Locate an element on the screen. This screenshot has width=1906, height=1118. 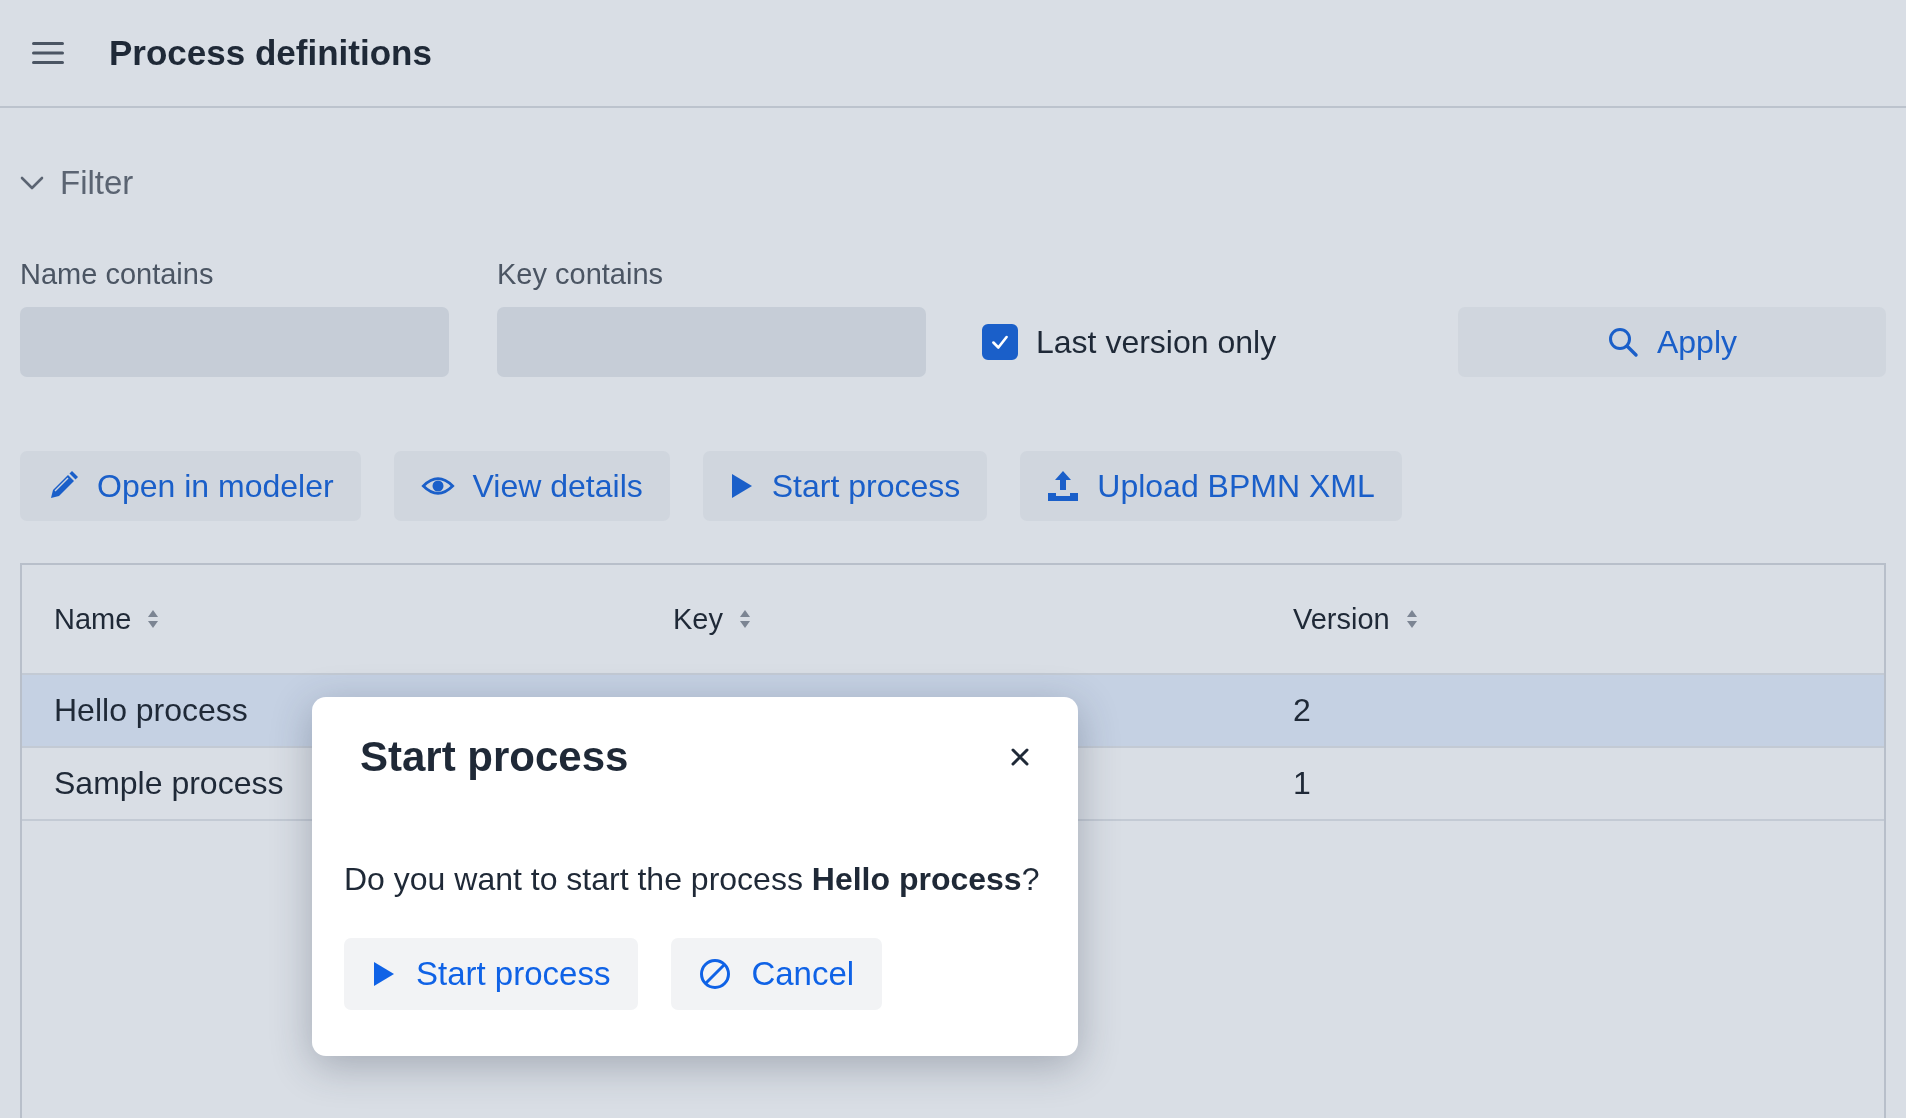
dialog-title: Start process is located at coordinates (494, 757).